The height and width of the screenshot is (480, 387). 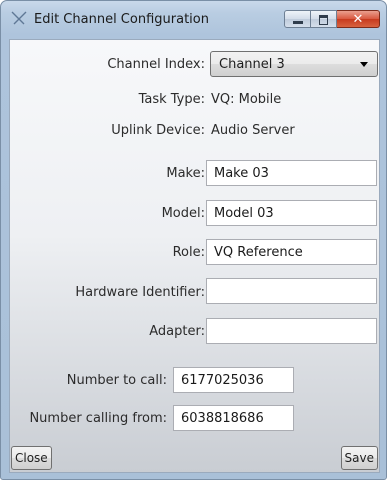 I want to click on model-field: Model 03, so click(x=291, y=213).